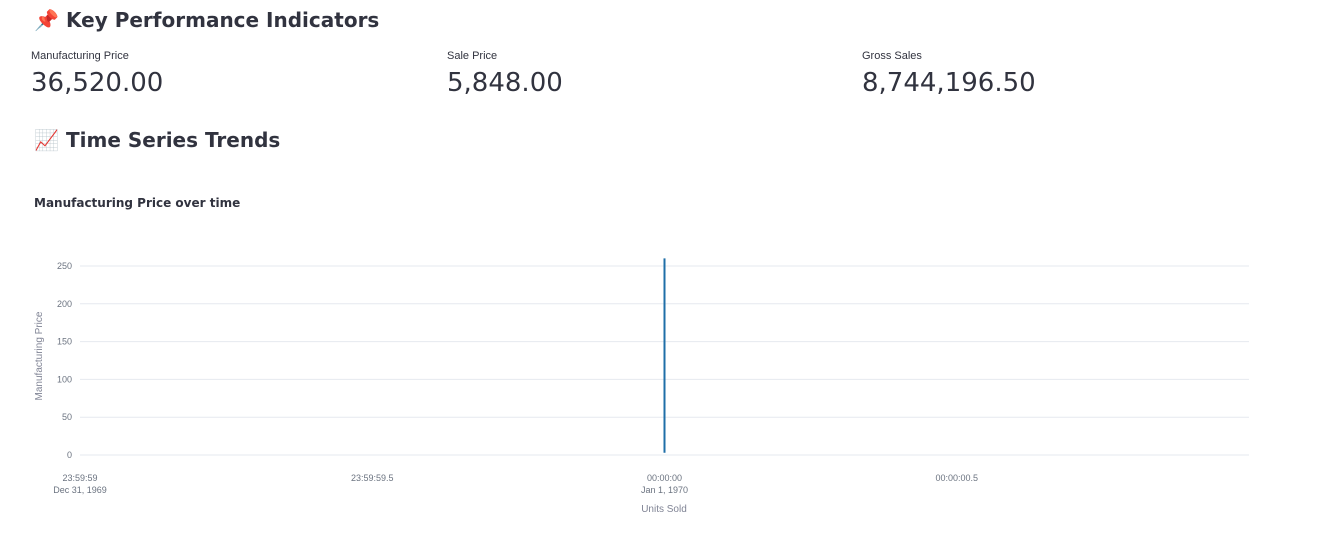 The image size is (1332, 535). I want to click on y-axis-title: Manufacturing Price, so click(39, 355).